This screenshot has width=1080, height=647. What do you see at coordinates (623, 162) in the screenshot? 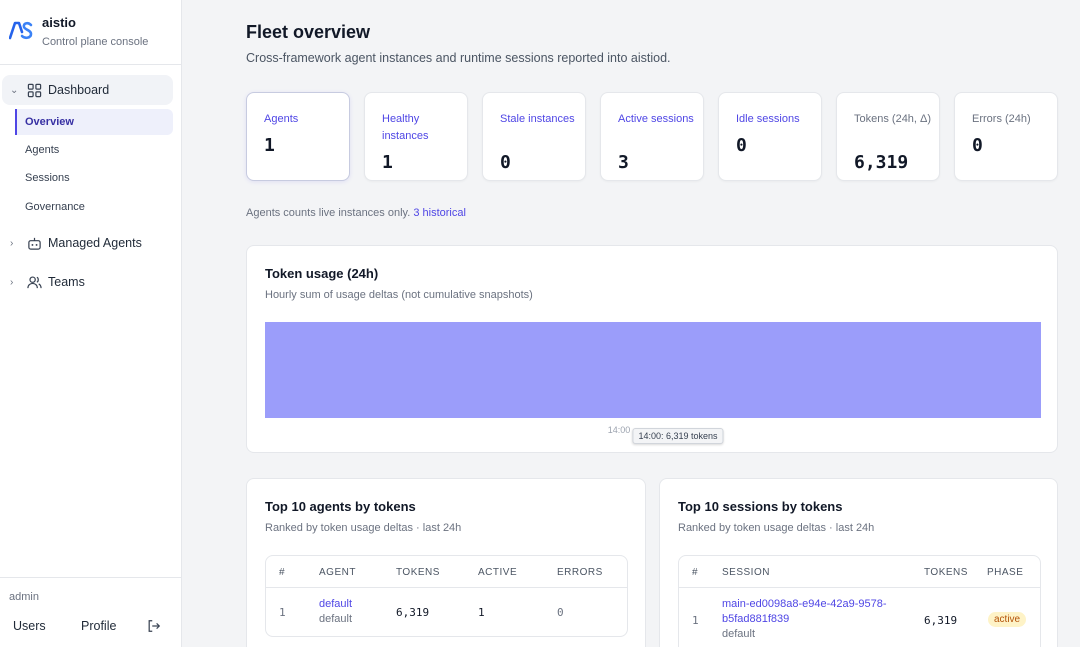
I see `stat-value: 3` at bounding box center [623, 162].